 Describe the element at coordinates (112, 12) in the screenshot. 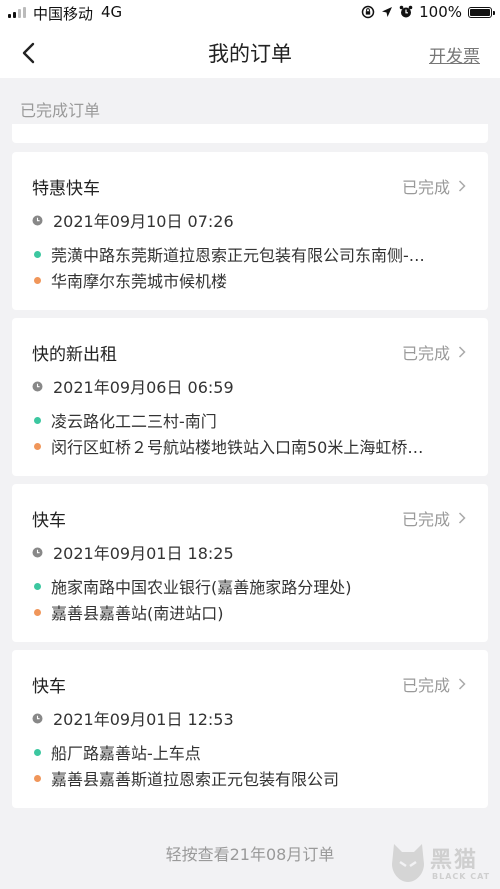

I see `network-type: 4G` at that location.